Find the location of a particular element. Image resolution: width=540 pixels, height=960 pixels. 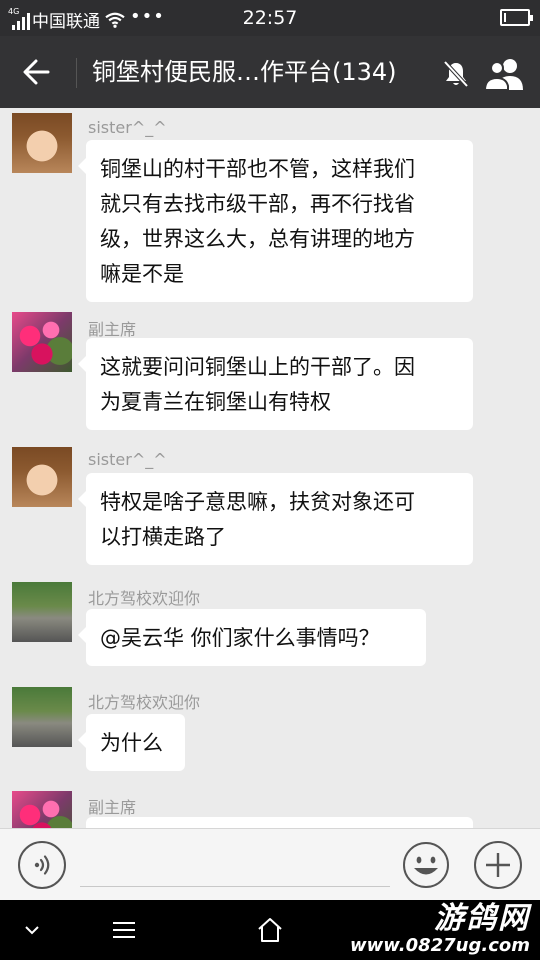

header-divider is located at coordinates (76, 73).